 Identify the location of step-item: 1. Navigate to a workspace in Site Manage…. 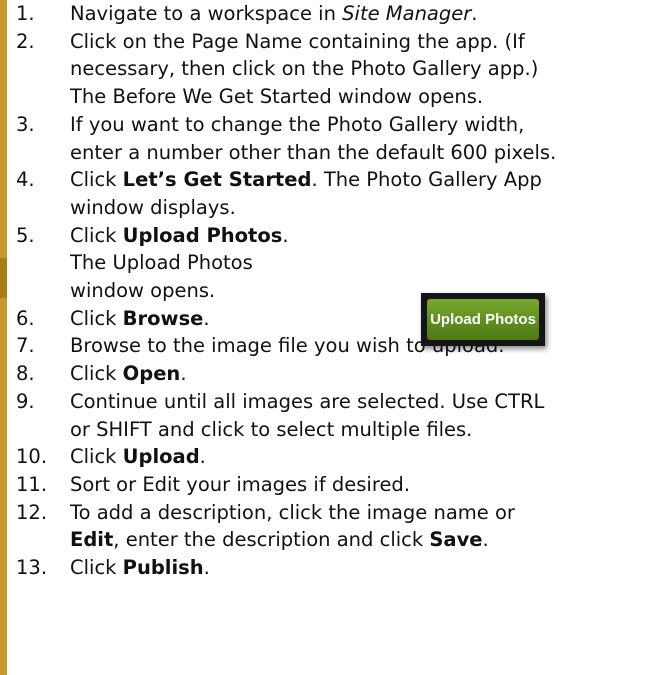
(328, 14).